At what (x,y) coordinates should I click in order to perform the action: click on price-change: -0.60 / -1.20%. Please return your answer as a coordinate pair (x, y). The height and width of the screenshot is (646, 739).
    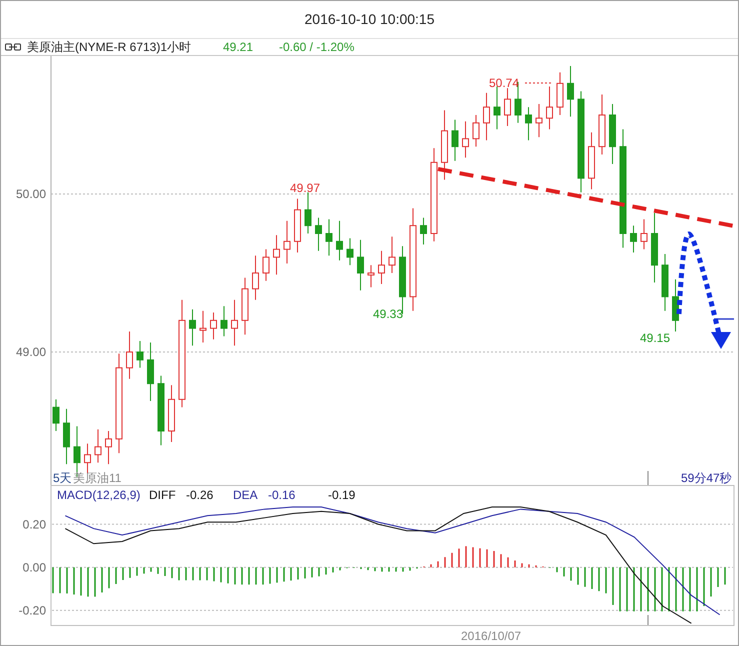
    Looking at the image, I should click on (316, 47).